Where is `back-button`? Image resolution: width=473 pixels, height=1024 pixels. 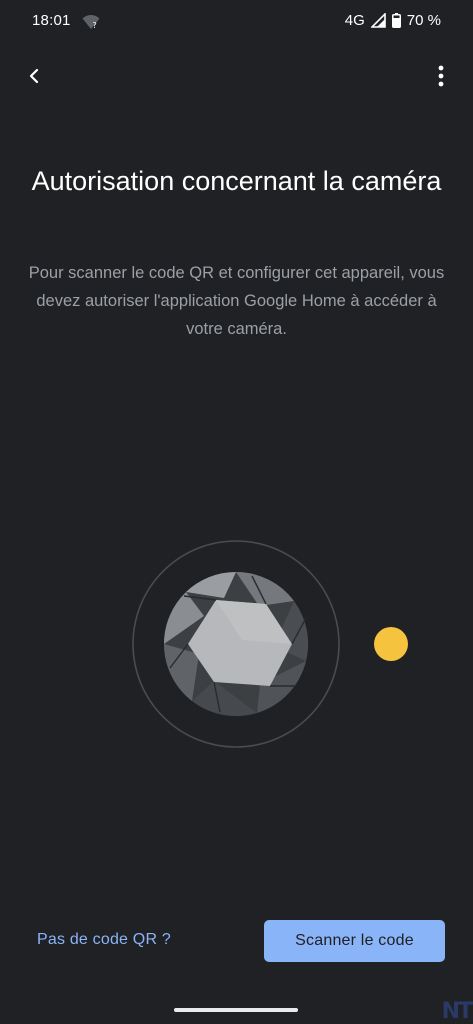 back-button is located at coordinates (34, 76).